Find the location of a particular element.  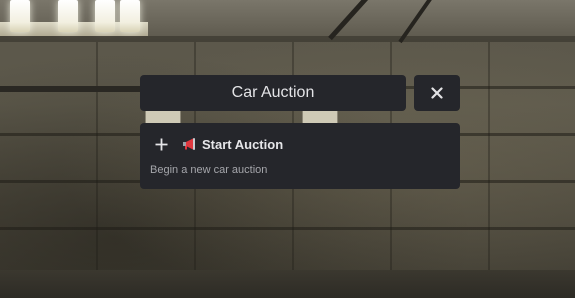

menu-item-start-auction: Start Auction Begin a new car auction is located at coordinates (300, 156).